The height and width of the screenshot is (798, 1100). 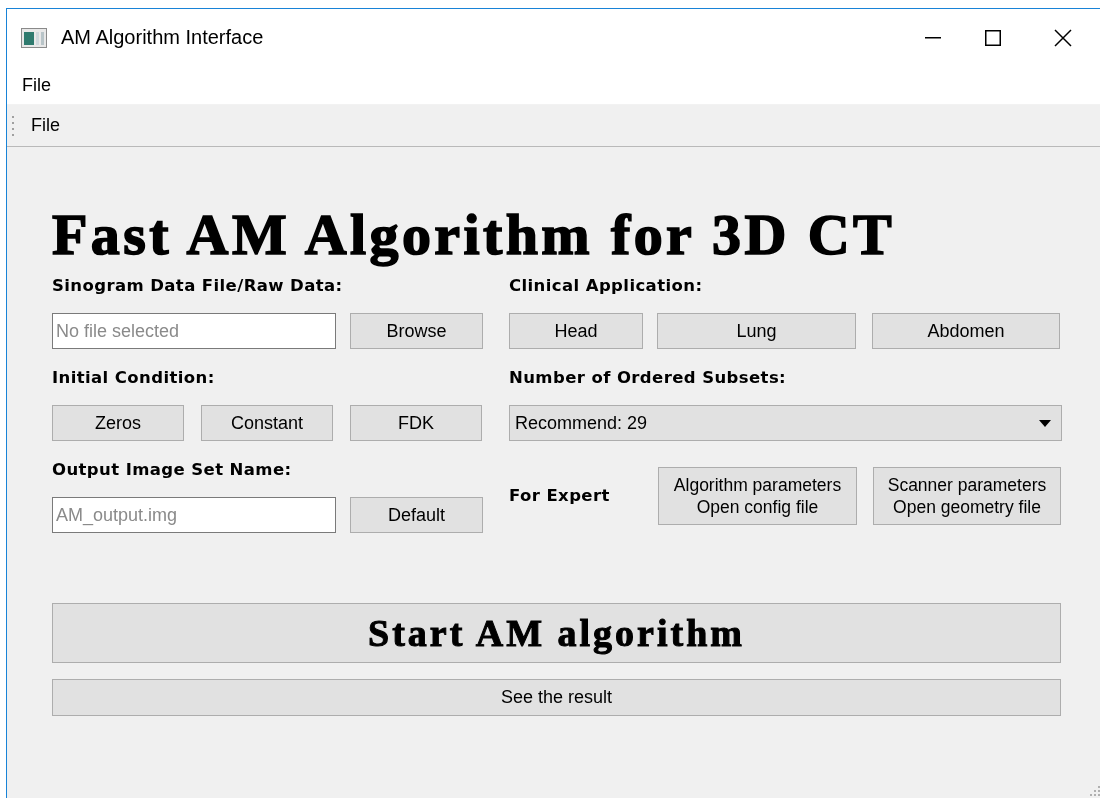 What do you see at coordinates (13, 125) in the screenshot?
I see `toolbar-handle-icon` at bounding box center [13, 125].